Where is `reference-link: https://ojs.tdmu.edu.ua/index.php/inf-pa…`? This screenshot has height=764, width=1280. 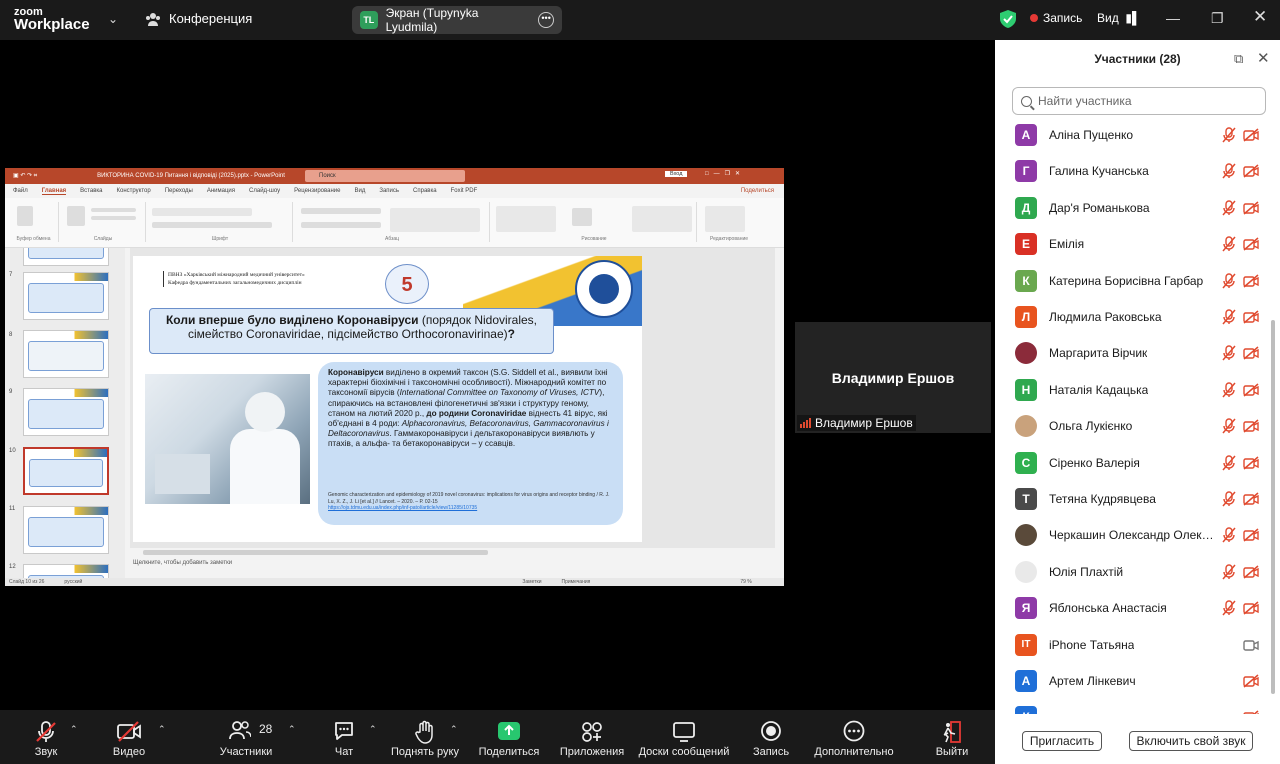 reference-link: https://ojs.tdmu.edu.ua/index.php/inf-pa… is located at coordinates (470, 508).